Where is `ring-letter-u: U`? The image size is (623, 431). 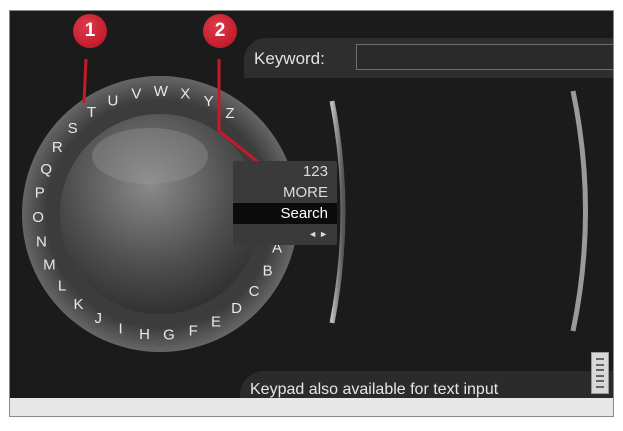 ring-letter-u: U is located at coordinates (112, 100).